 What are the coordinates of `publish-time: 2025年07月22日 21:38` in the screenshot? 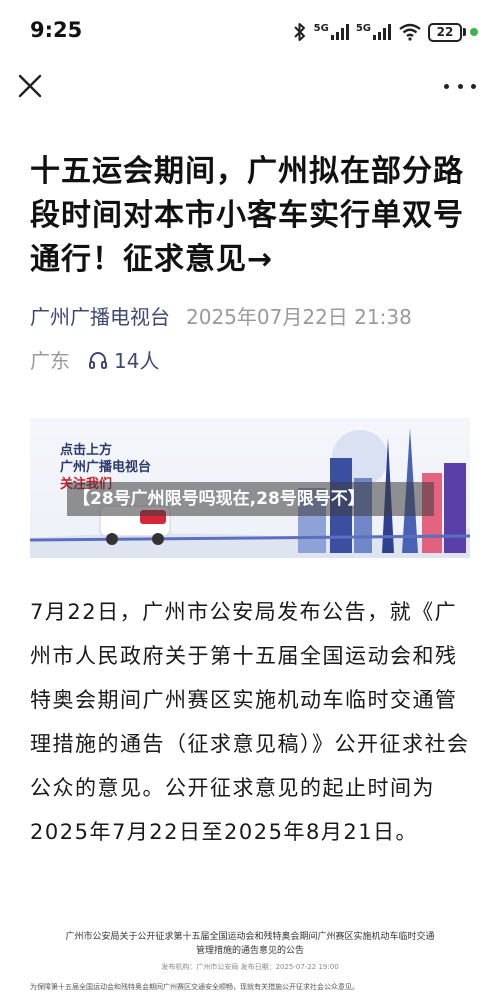 It's located at (299, 317).